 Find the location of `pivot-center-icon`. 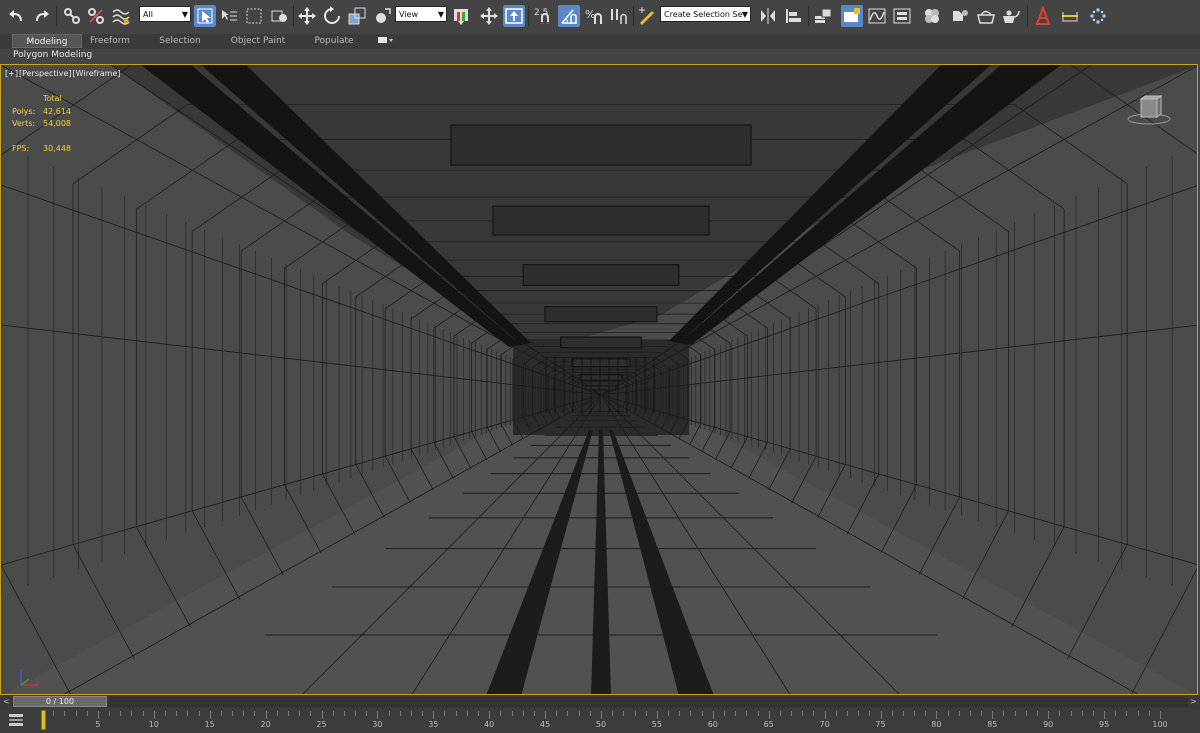

pivot-center-icon is located at coordinates (461, 16).